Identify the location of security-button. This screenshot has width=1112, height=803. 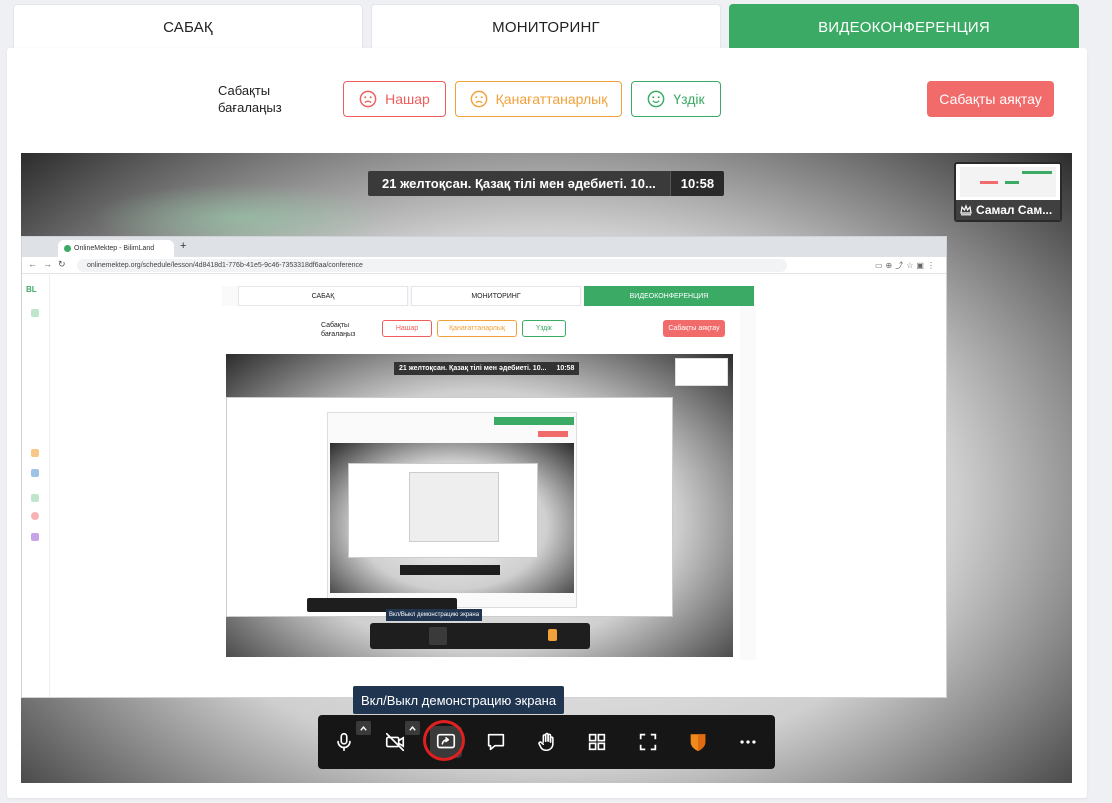
(698, 742).